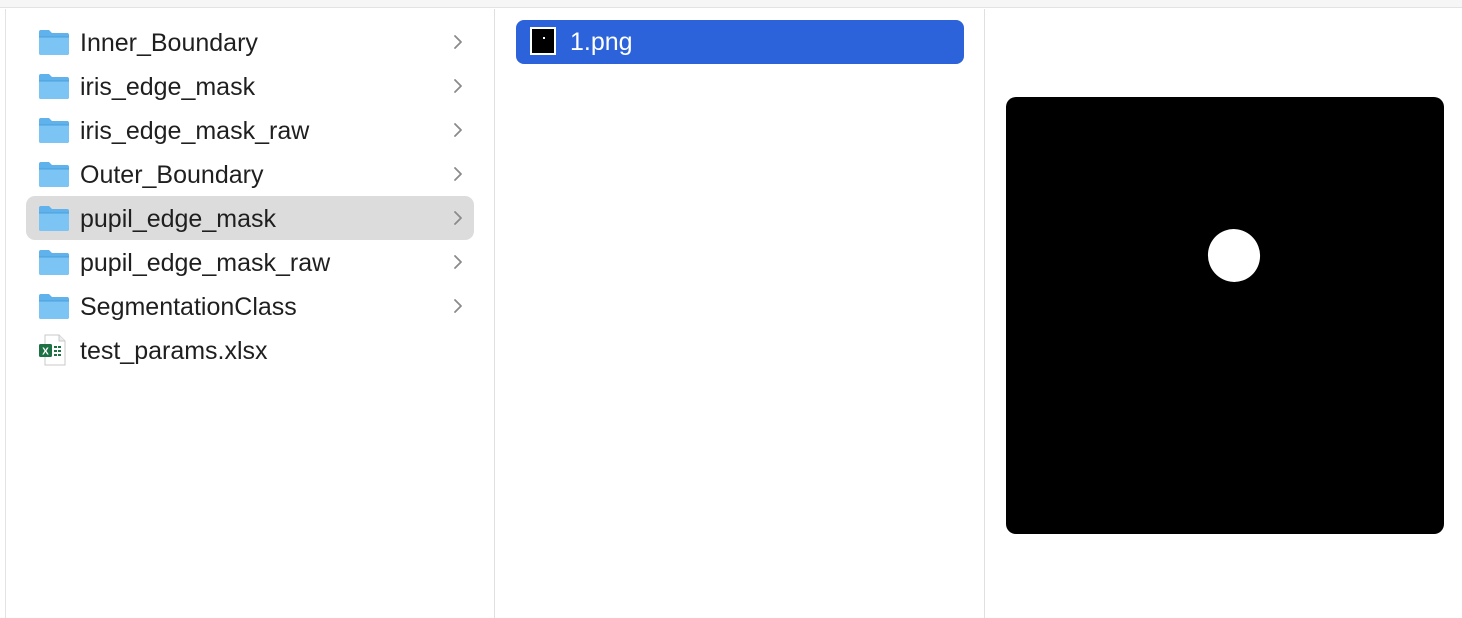 This screenshot has height=618, width=1462. What do you see at coordinates (731, 4) in the screenshot?
I see `toolbar-divider` at bounding box center [731, 4].